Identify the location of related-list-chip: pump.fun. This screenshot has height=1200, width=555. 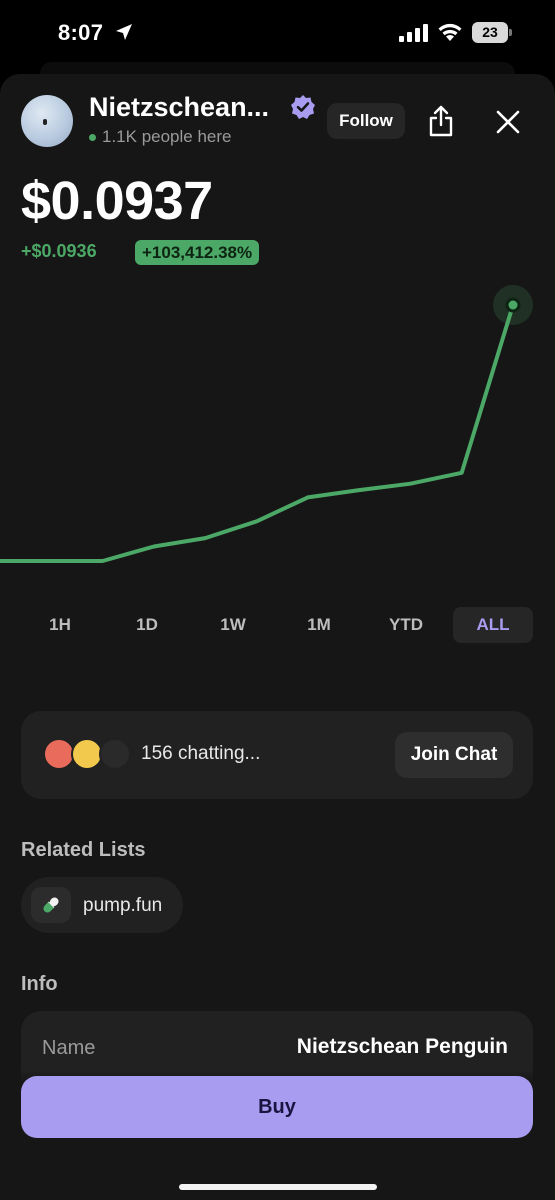
(102, 905).